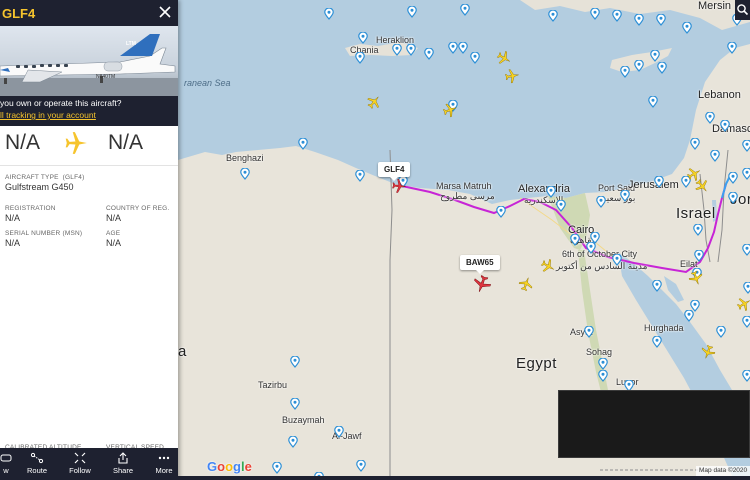 This screenshot has height=480, width=750. What do you see at coordinates (483, 285) in the screenshot?
I see `baw65-aircraft-marker` at bounding box center [483, 285].